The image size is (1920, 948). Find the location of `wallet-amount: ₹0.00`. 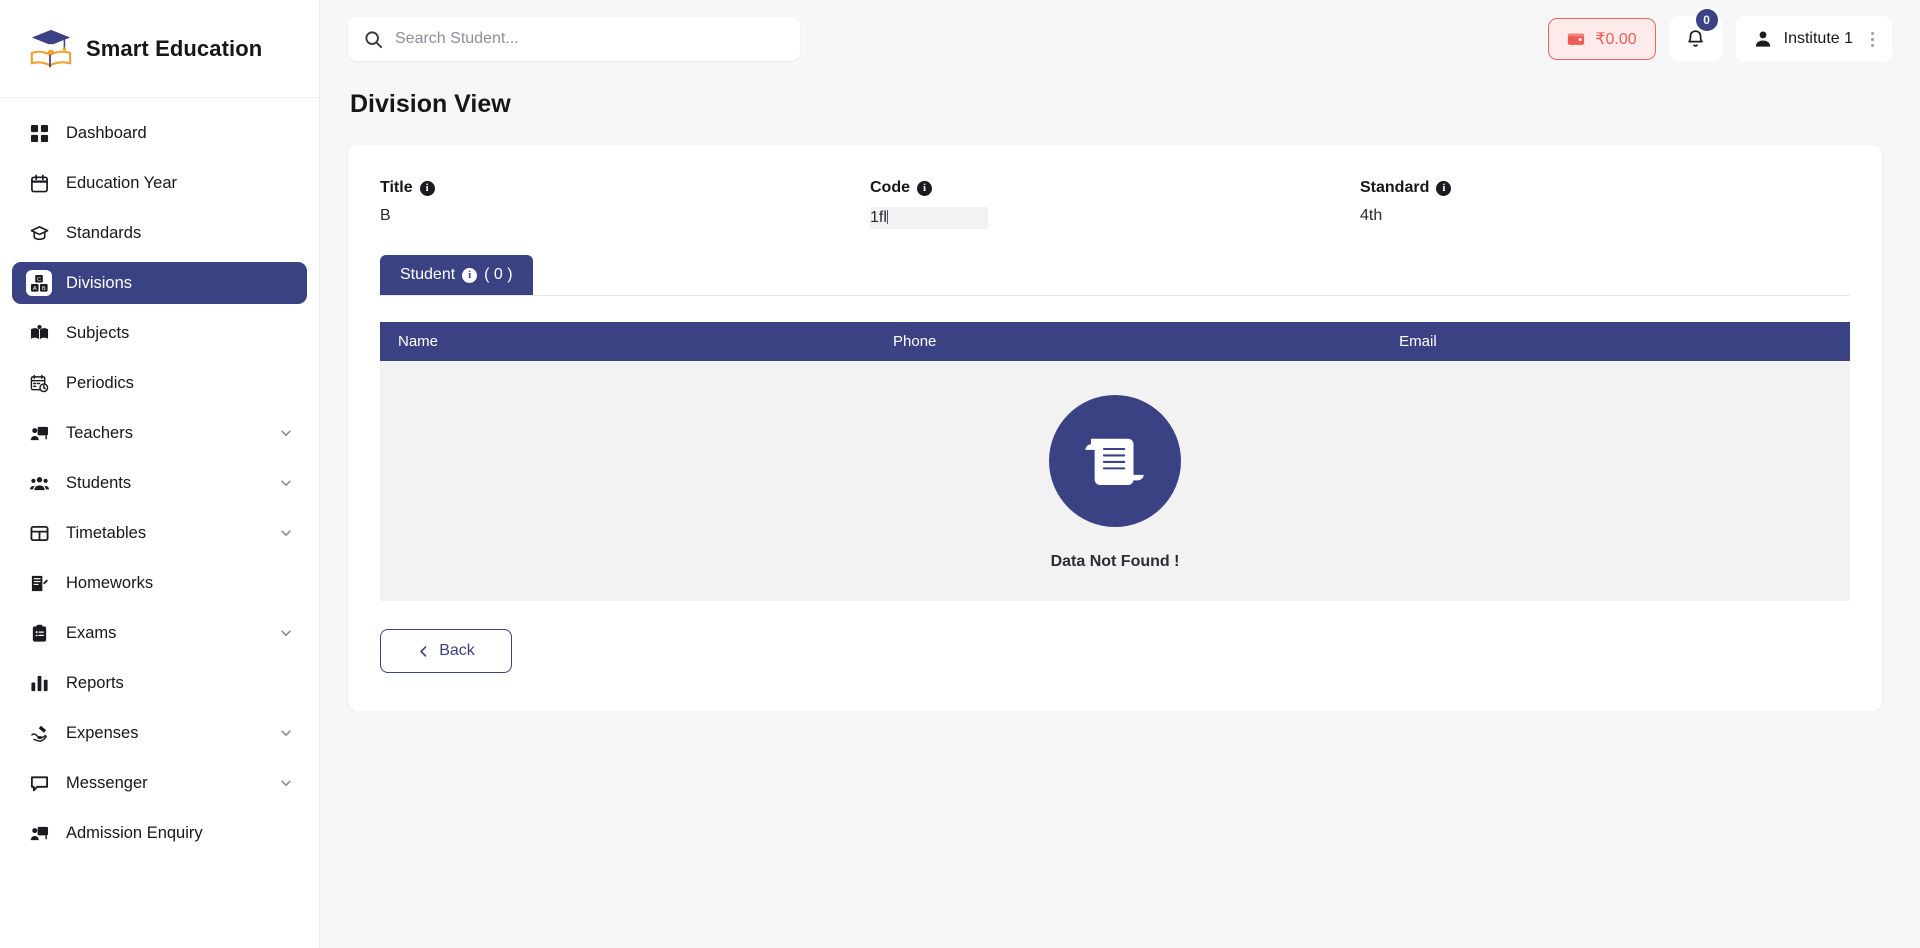

wallet-amount: ₹0.00 is located at coordinates (1616, 39).